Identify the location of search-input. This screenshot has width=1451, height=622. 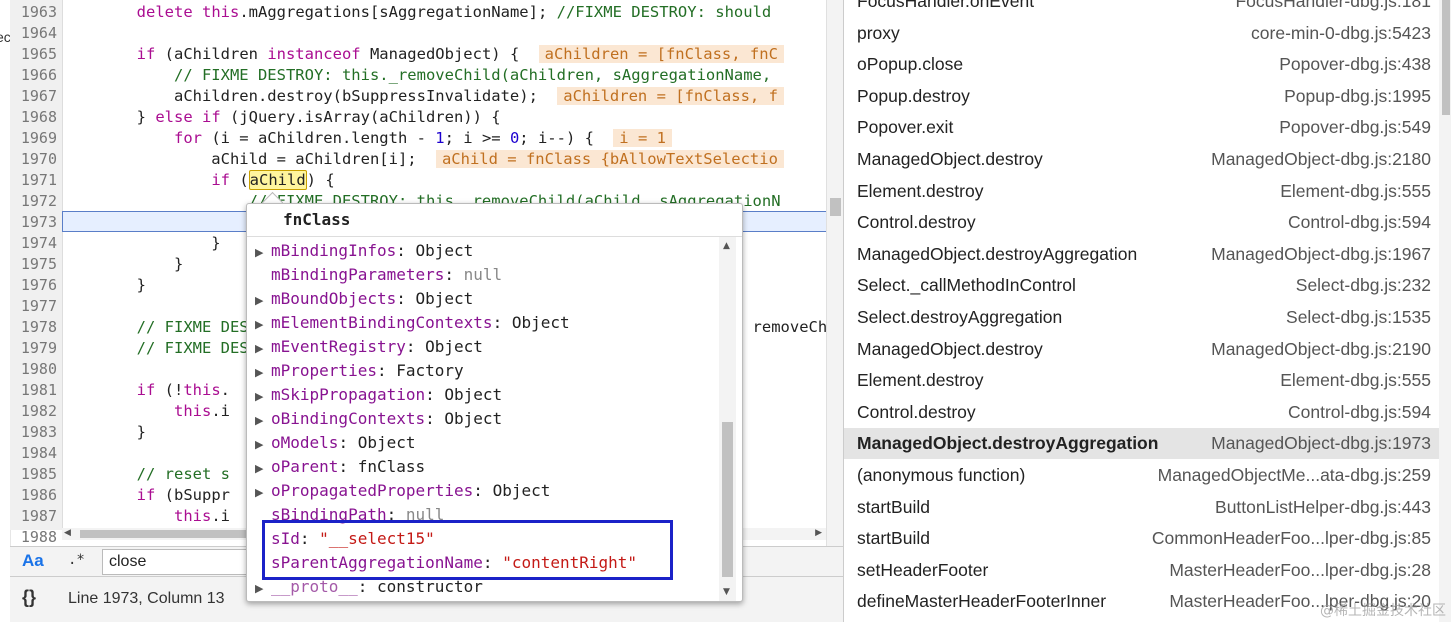
(177, 562).